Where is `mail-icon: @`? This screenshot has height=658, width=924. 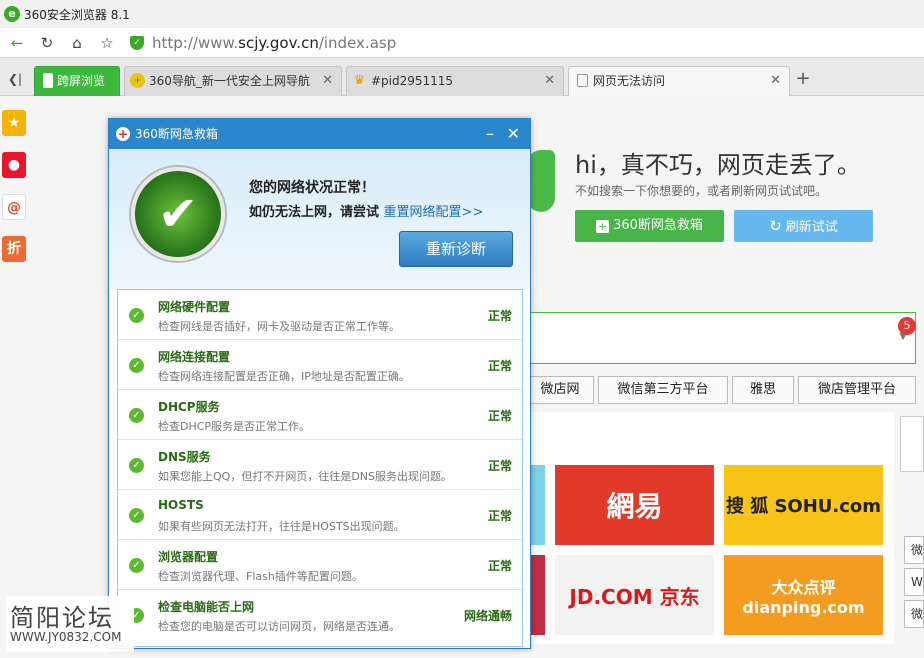 mail-icon: @ is located at coordinates (14, 207).